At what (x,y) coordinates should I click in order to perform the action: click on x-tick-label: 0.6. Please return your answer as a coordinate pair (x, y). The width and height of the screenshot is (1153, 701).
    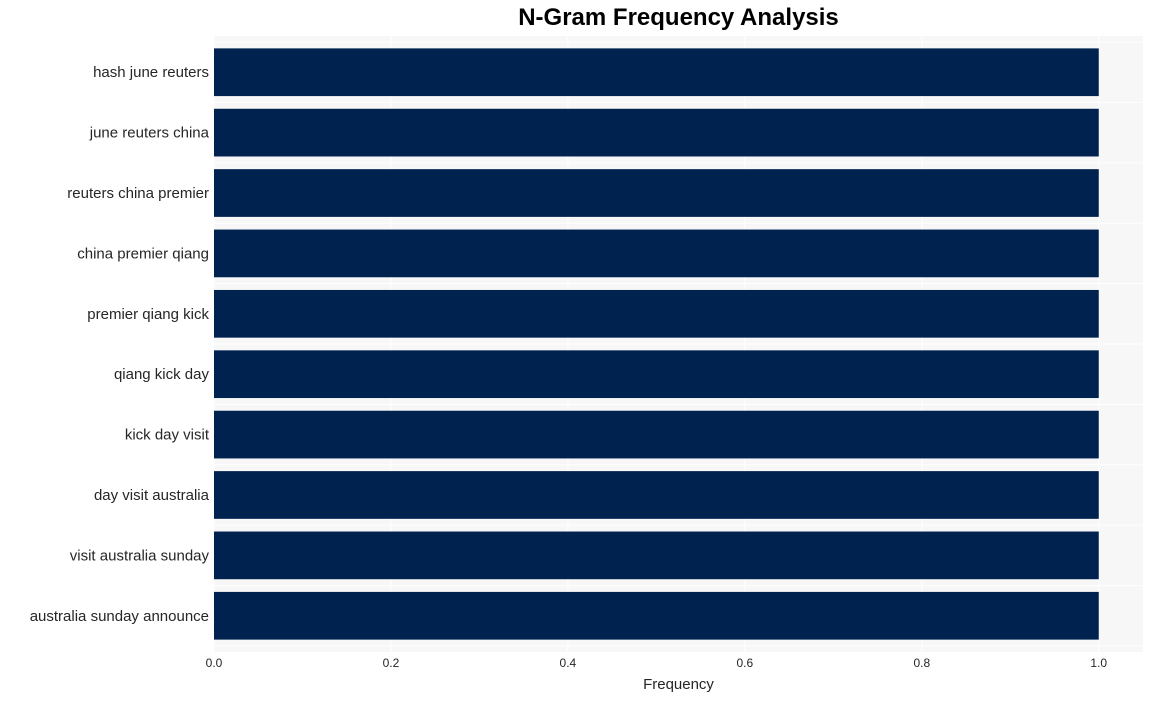
    Looking at the image, I should click on (745, 663).